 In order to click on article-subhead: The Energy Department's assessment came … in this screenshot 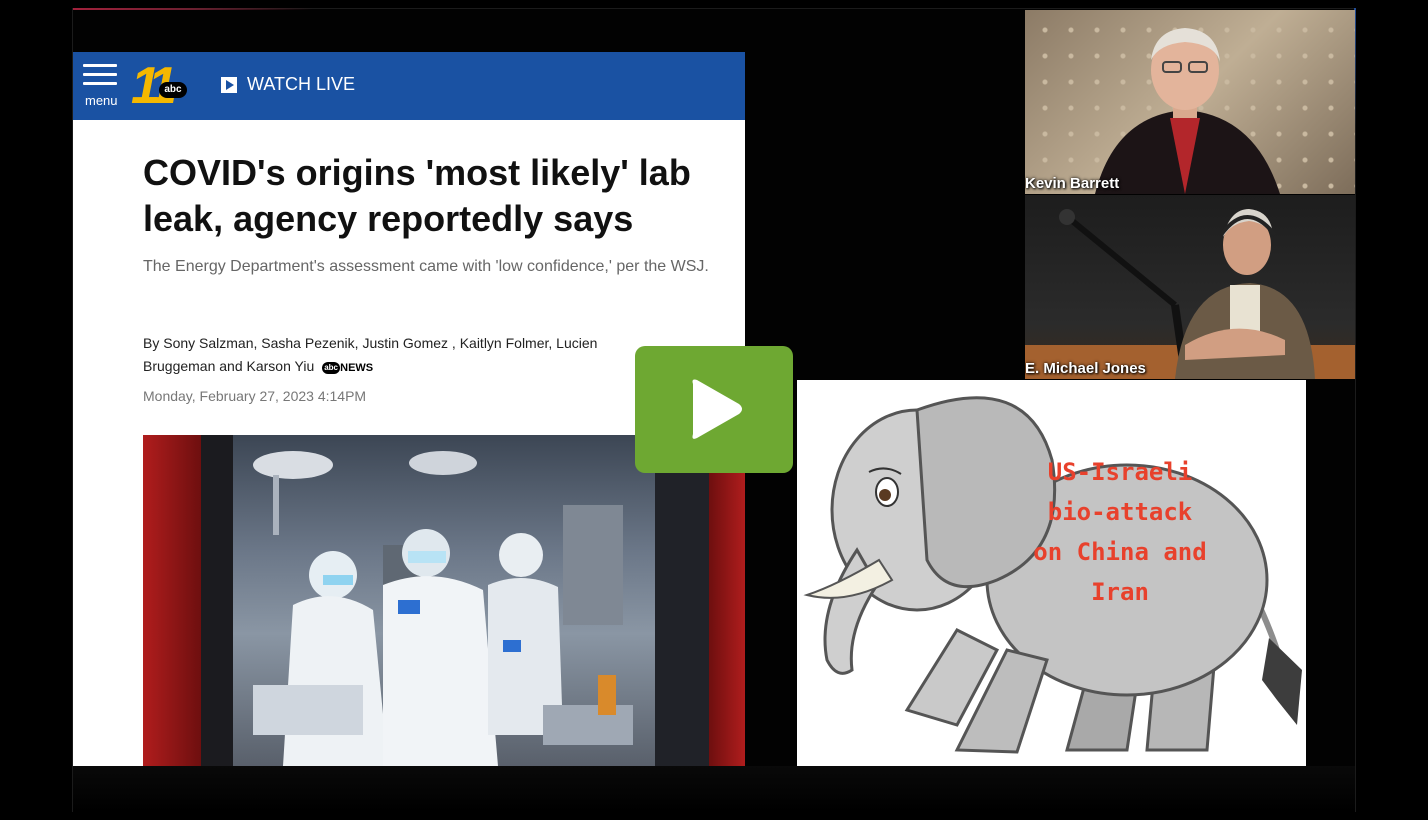, I will do `click(426, 266)`.